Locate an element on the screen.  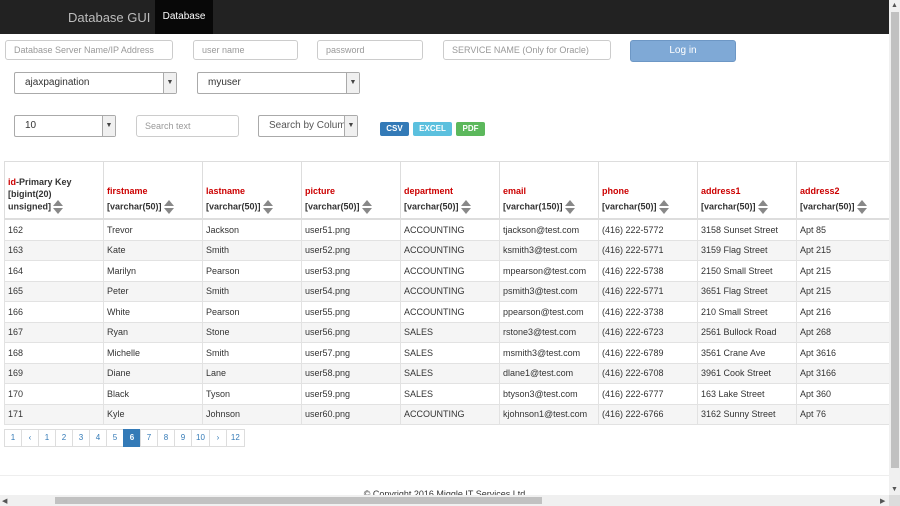
table-cell-address1: 210 Small Street is located at coordinates (747, 312).